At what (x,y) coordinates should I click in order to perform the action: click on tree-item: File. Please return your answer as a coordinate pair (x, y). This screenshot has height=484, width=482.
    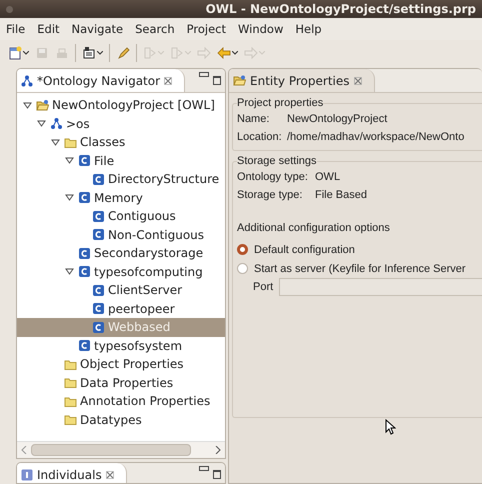
    Looking at the image, I should click on (121, 161).